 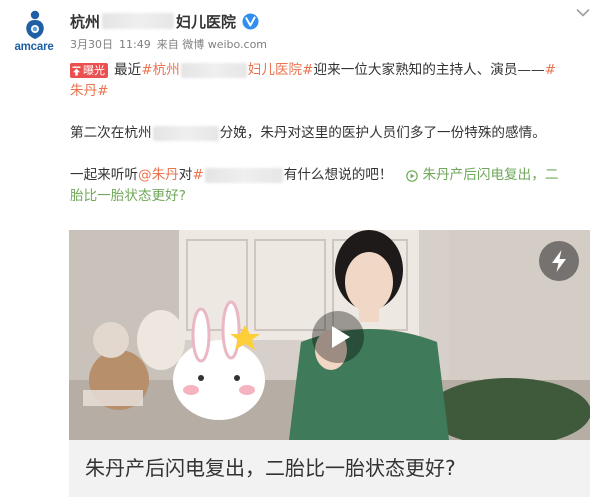 I want to click on exposure-icon, so click(x=76, y=70).